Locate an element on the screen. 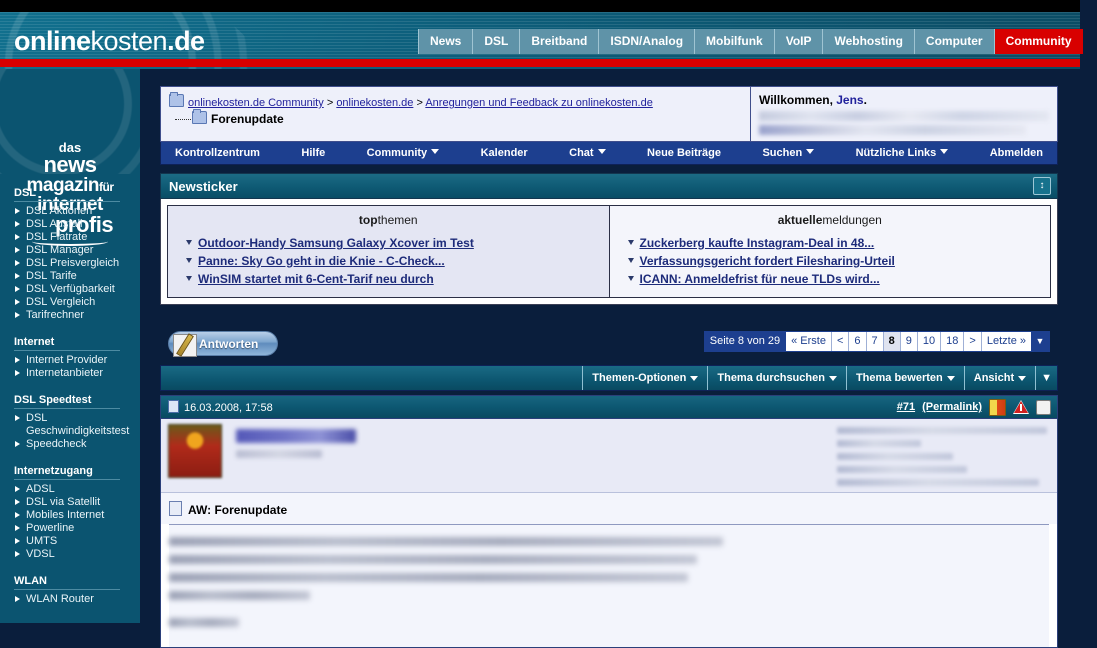 The height and width of the screenshot is (648, 1097). forumnav-item-community: Community is located at coordinates (403, 153).